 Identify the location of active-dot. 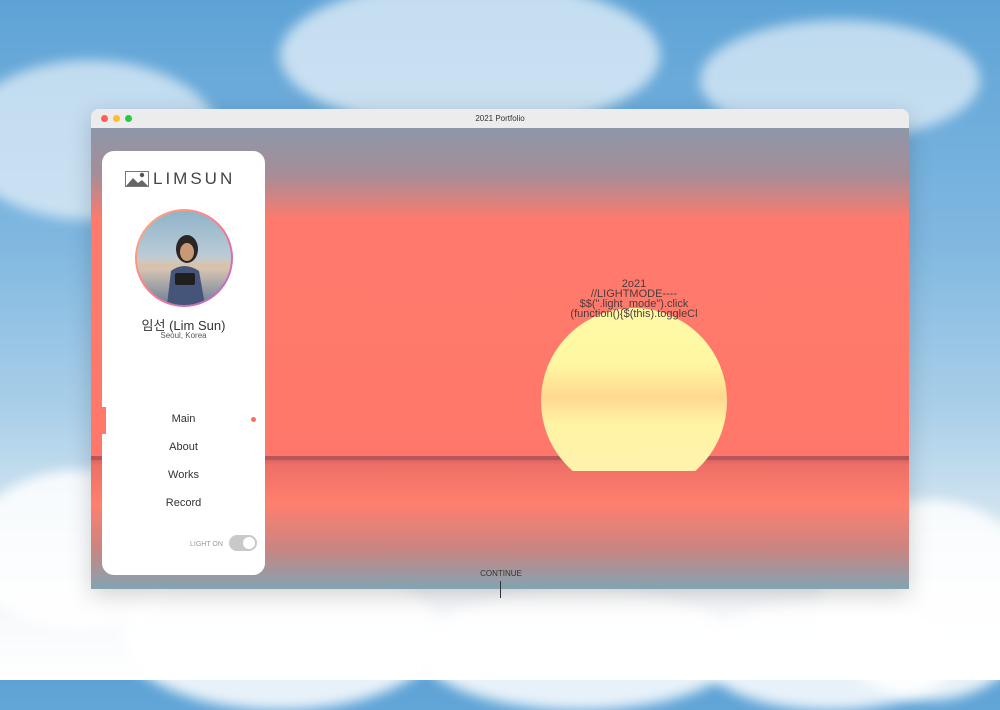
(253, 419).